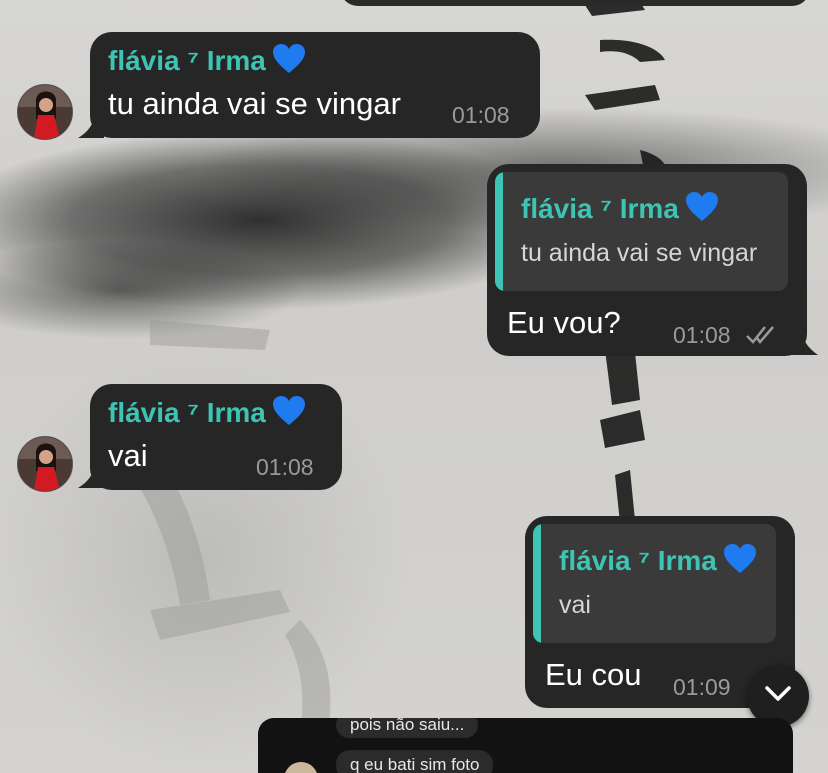  I want to click on incoming-message-bubble: flávia ⁷ Irma vai 01:08, so click(216, 437).